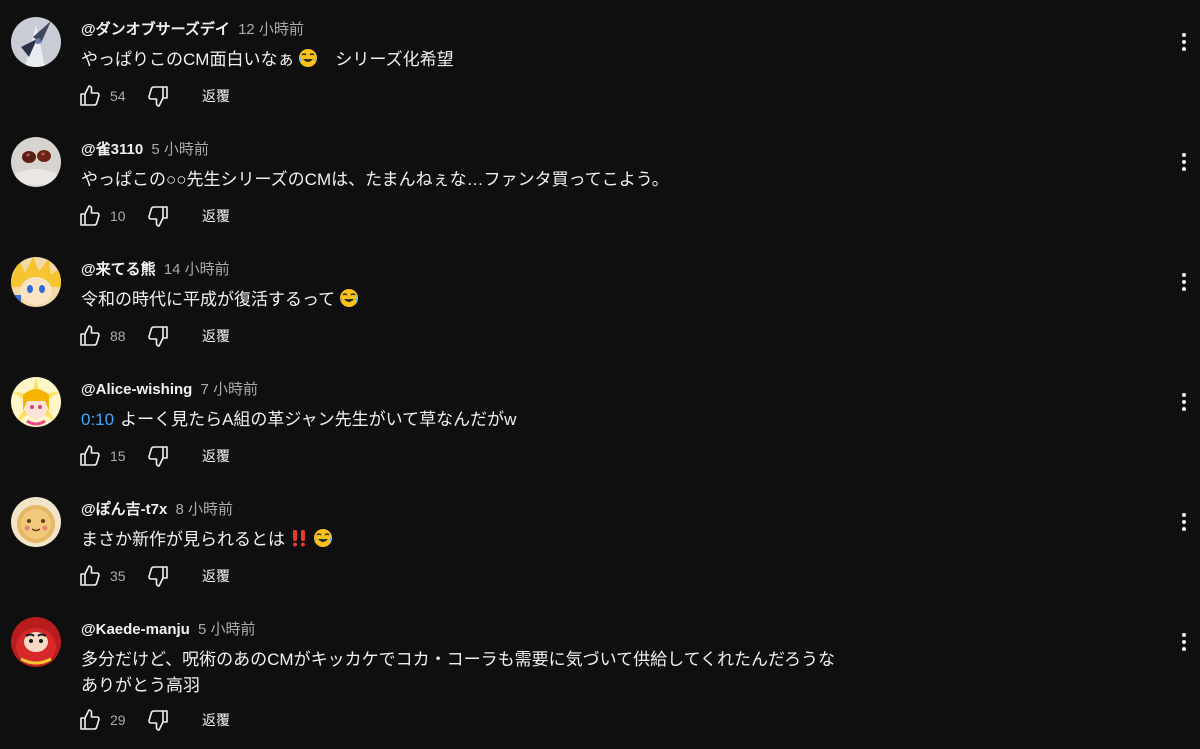 The image size is (1200, 749). I want to click on like-button: 10, so click(107, 216).